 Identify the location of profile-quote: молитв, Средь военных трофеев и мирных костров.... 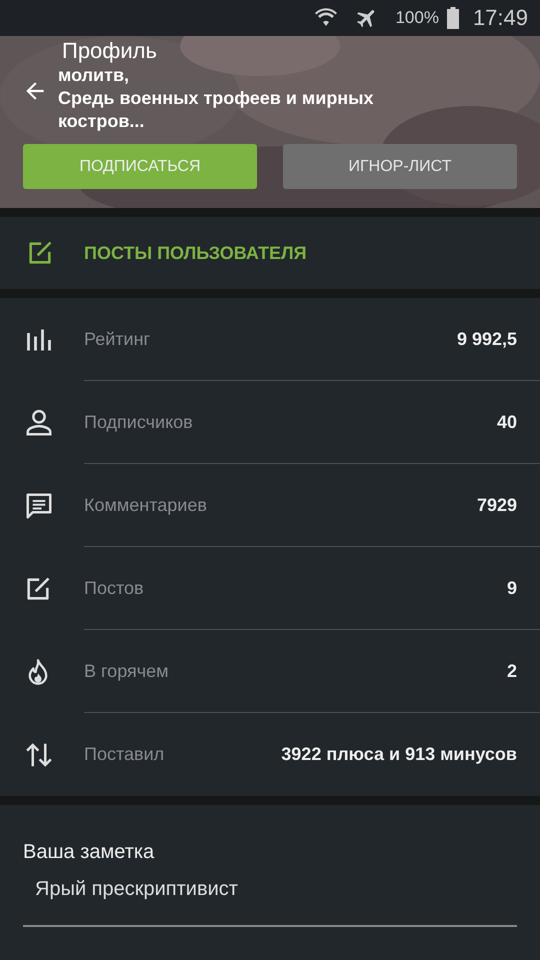
(216, 98).